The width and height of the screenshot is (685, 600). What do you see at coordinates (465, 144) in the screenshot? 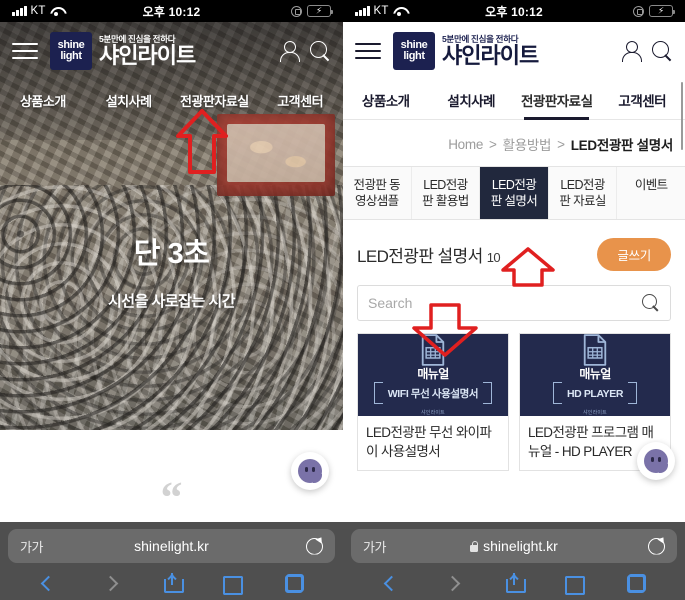
I see `breadcrumb-home: Home` at bounding box center [465, 144].